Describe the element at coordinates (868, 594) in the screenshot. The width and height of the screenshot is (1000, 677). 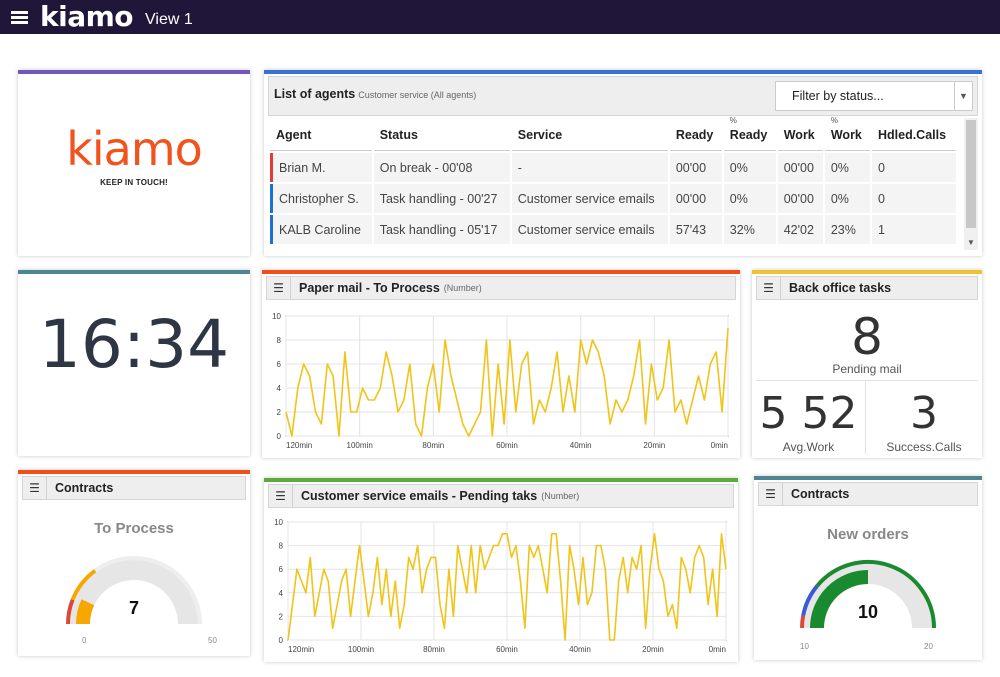
I see `new-orders-gauge` at that location.